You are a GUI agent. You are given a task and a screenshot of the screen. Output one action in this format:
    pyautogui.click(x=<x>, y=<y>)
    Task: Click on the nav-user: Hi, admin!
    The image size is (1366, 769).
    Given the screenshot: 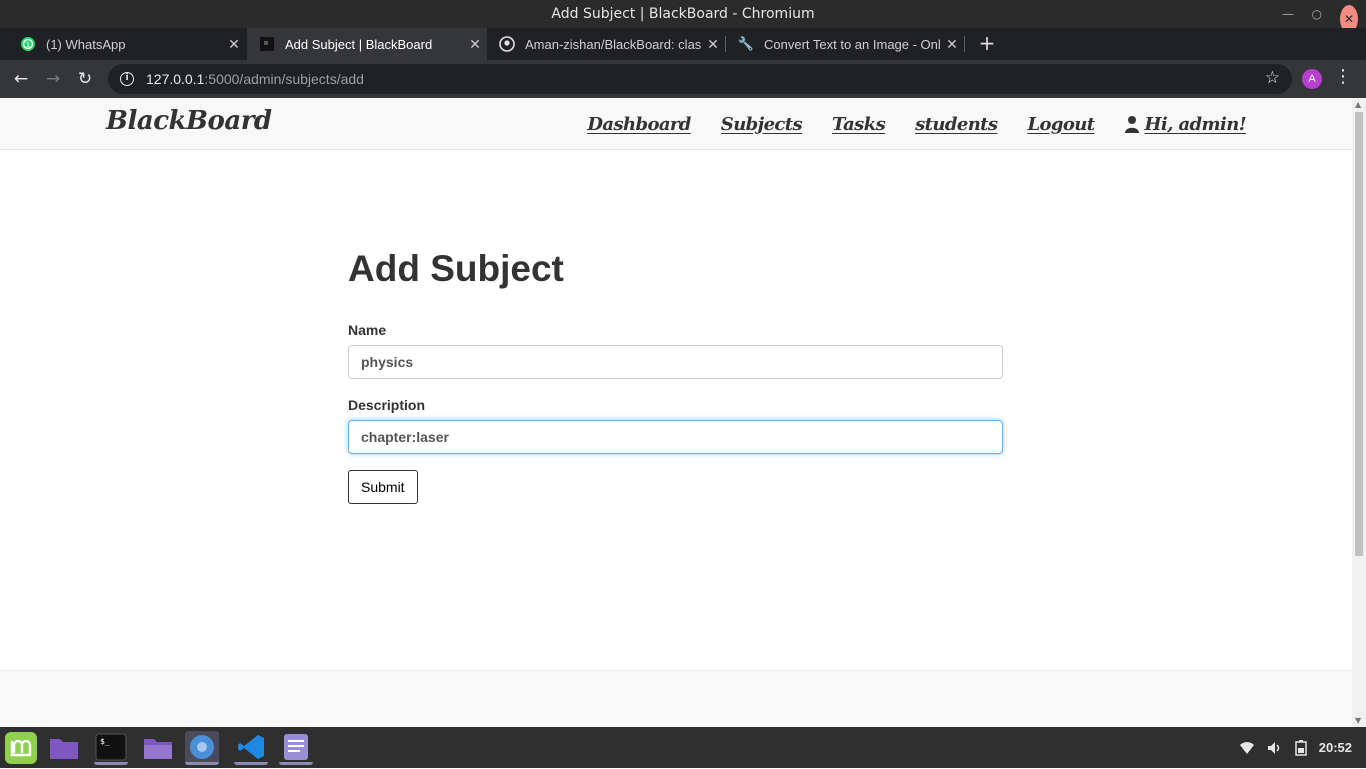 What is the action you would take?
    pyautogui.click(x=1185, y=124)
    